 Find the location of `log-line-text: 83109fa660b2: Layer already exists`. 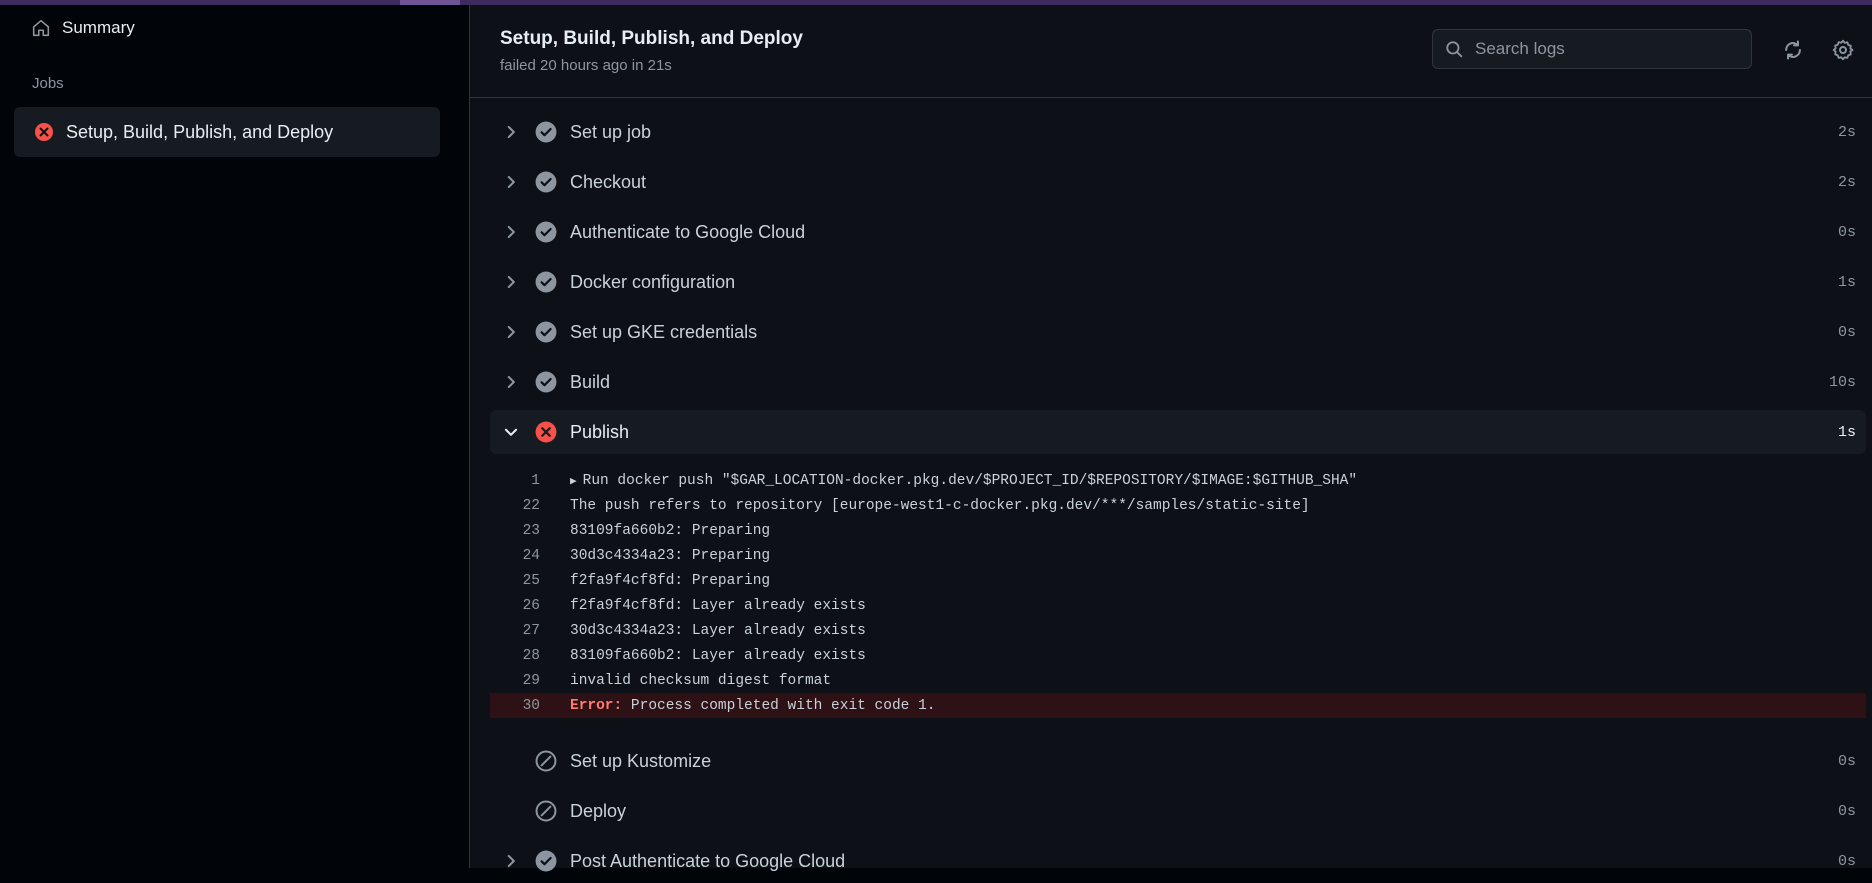

log-line-text: 83109fa660b2: Layer already exists is located at coordinates (718, 655).